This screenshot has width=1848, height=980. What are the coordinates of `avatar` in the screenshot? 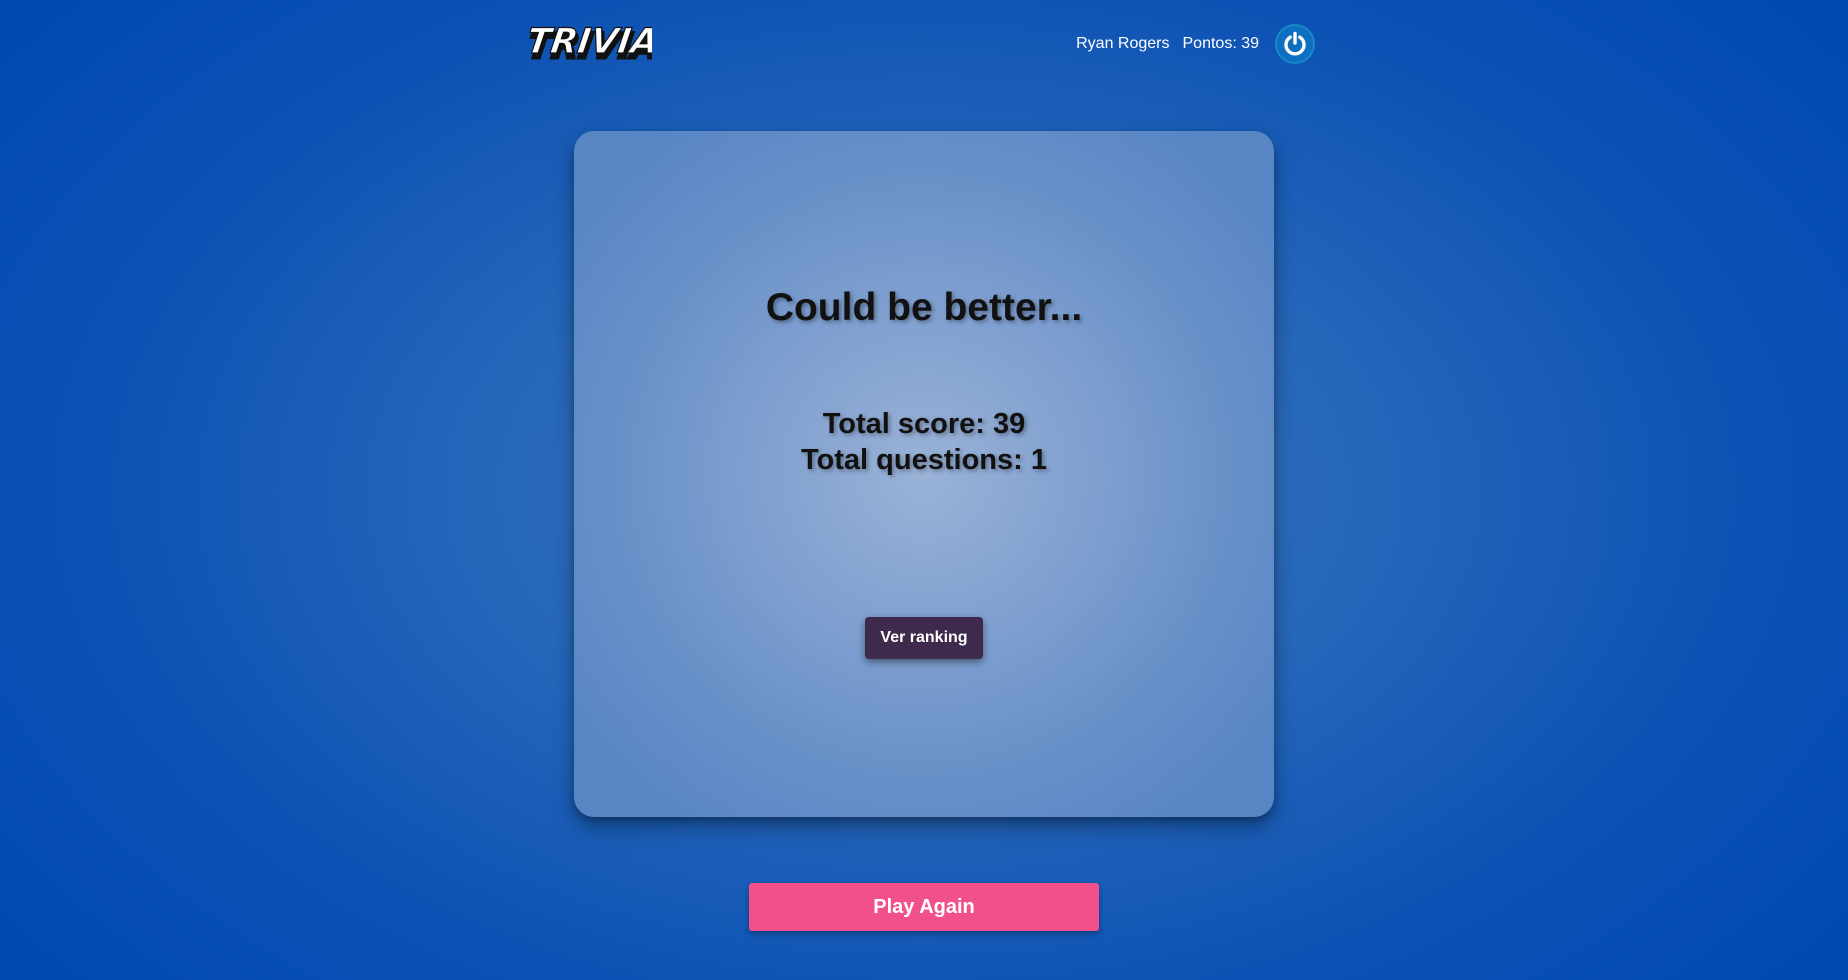 It's located at (1295, 44).